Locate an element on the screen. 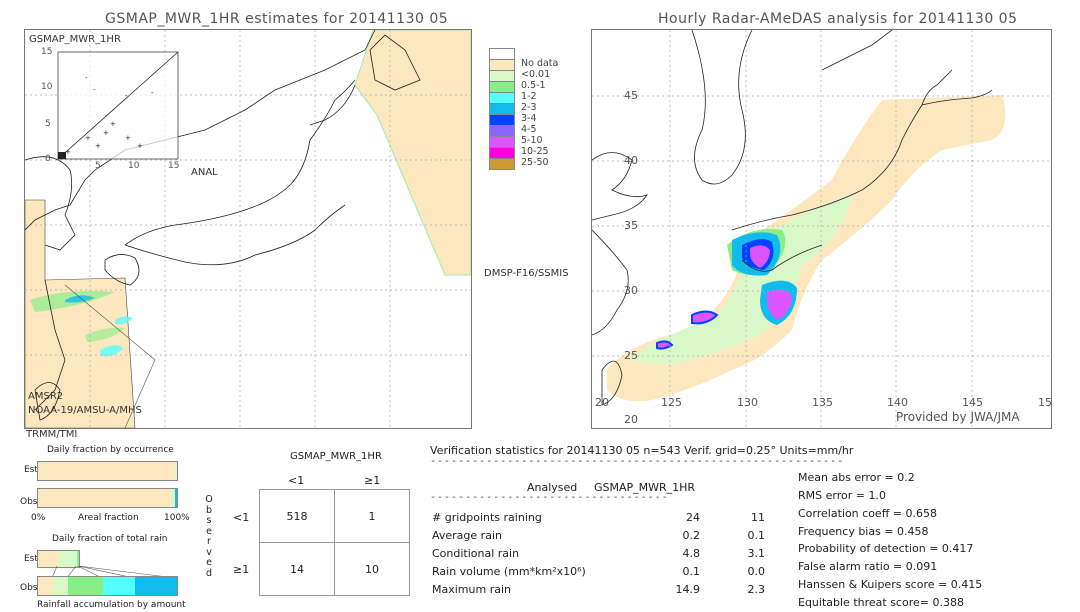 The width and height of the screenshot is (1080, 612). inset-xlabel: ANAL is located at coordinates (204, 172).